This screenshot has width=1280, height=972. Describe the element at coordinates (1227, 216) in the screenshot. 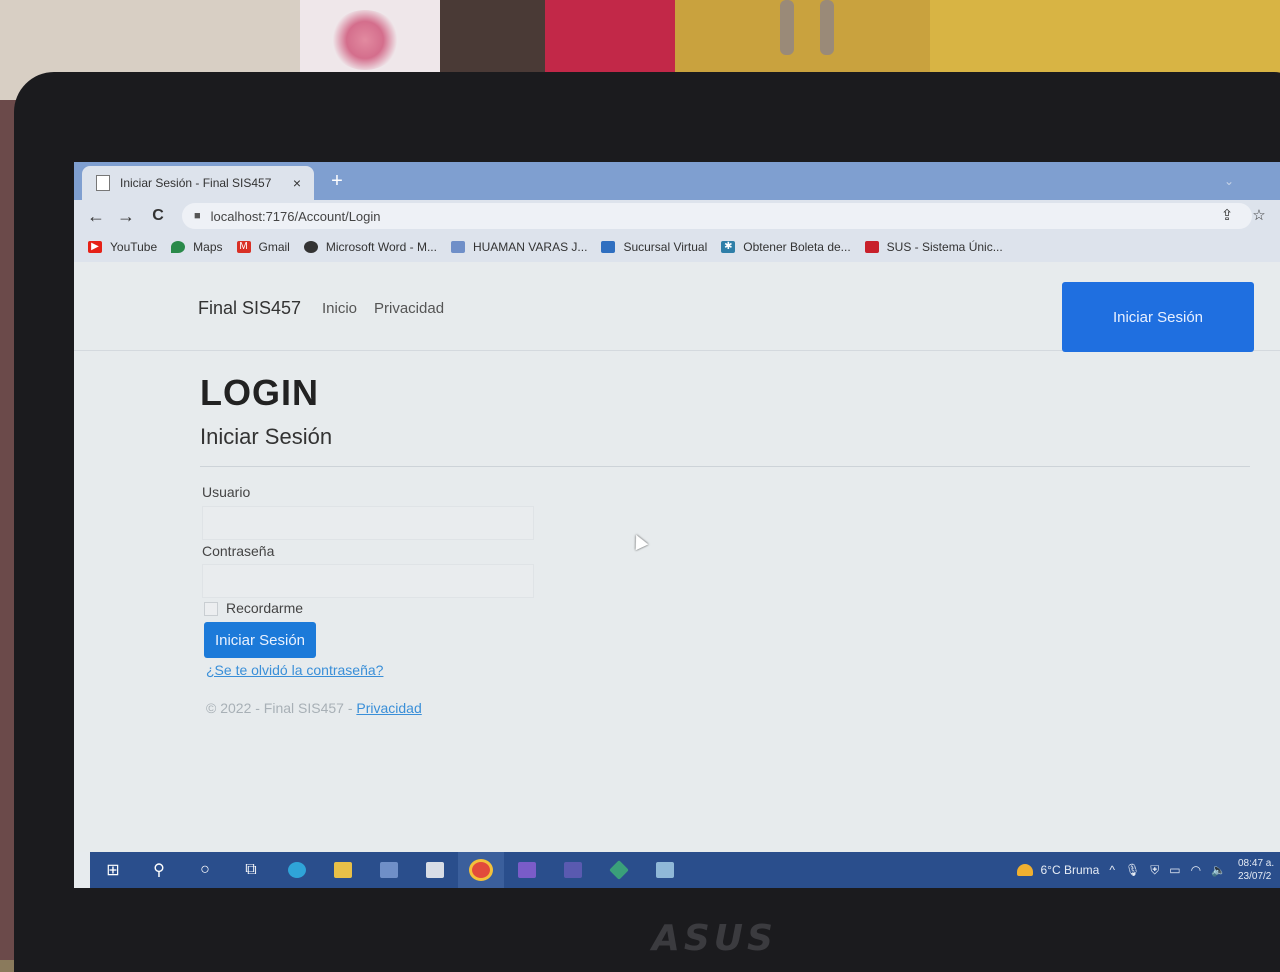

I see `share-icon: ⇪` at that location.